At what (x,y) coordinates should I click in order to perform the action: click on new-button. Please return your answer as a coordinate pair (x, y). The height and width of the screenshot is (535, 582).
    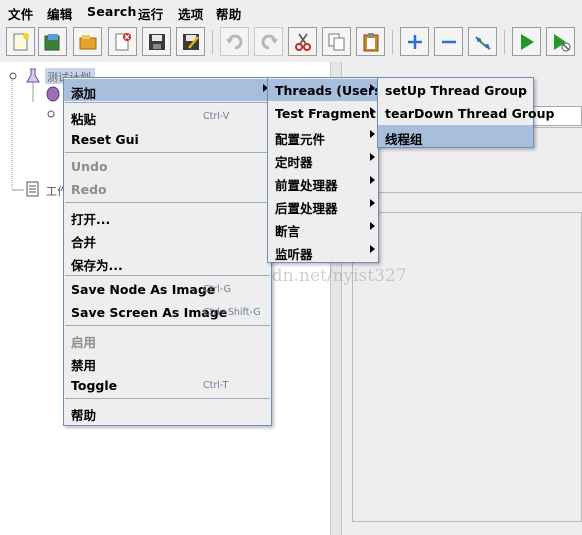
    Looking at the image, I should click on (20, 41).